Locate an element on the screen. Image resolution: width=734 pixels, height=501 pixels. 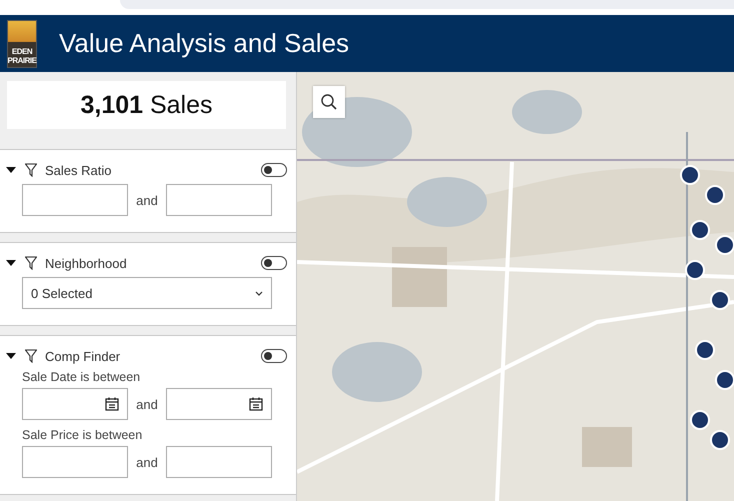
dropdown: 0 Selected is located at coordinates (147, 293).